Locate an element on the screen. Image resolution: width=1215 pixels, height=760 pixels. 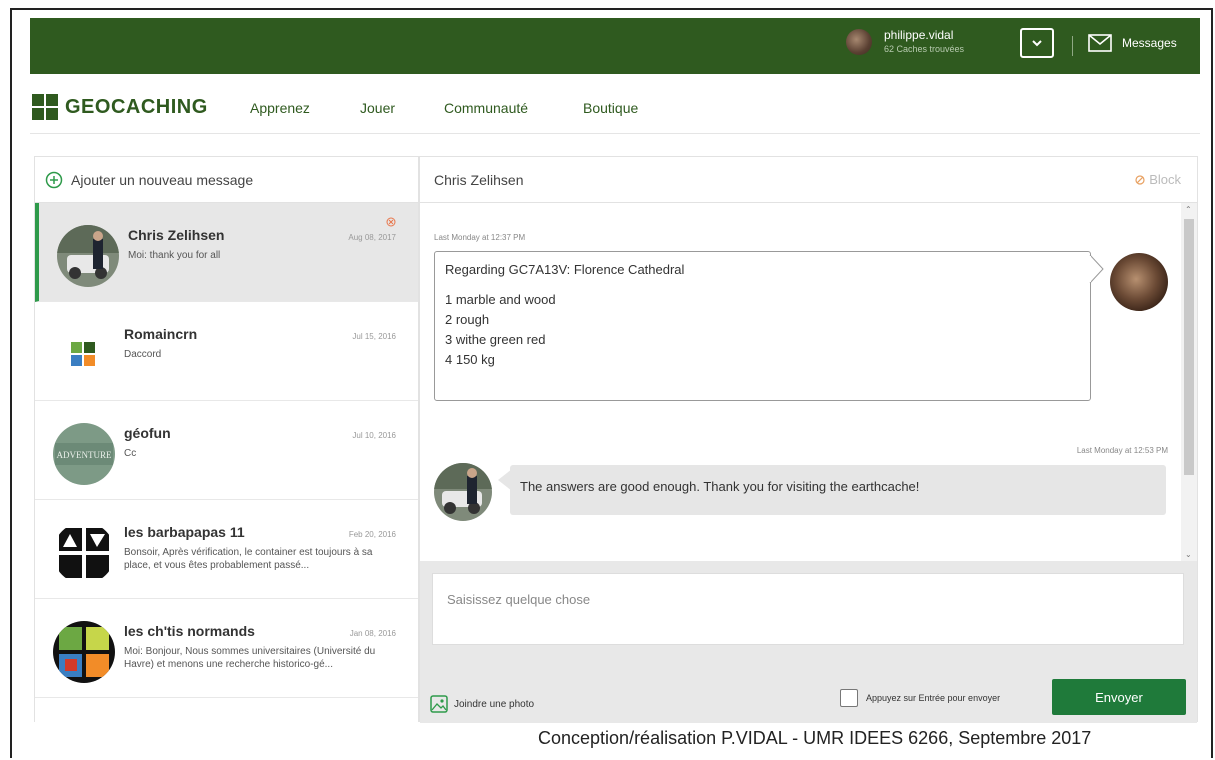
avatar: ADVENTURE is located at coordinates (84, 454).